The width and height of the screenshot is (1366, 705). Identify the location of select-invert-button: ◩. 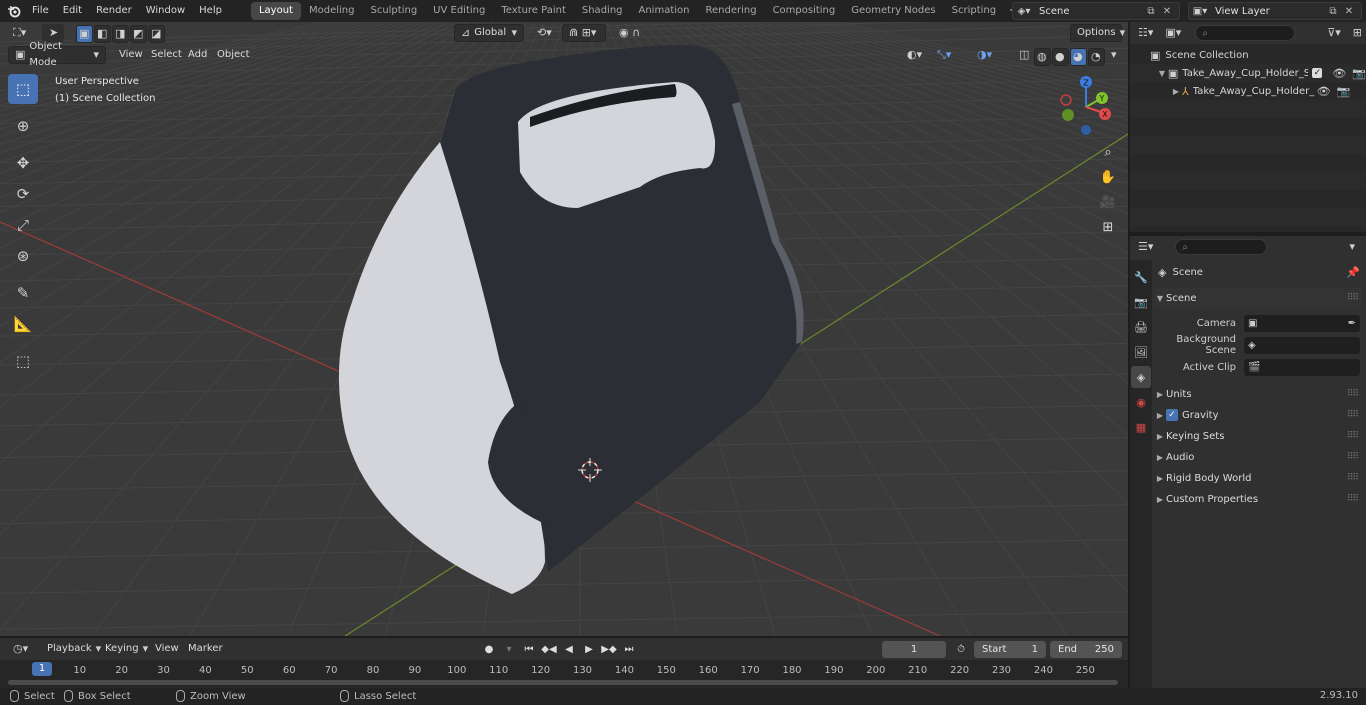
(138, 34).